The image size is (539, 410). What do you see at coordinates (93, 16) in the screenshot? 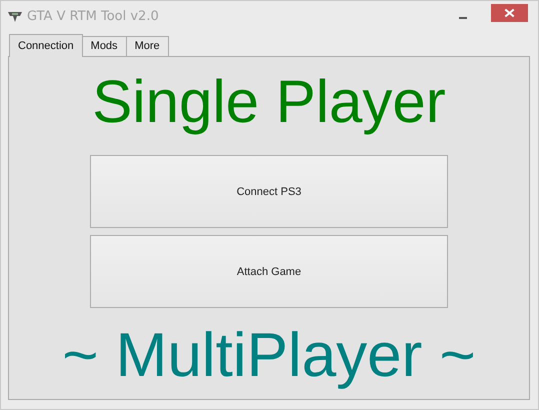
I see `window-title: GTA V RTM Tool v2.0` at bounding box center [93, 16].